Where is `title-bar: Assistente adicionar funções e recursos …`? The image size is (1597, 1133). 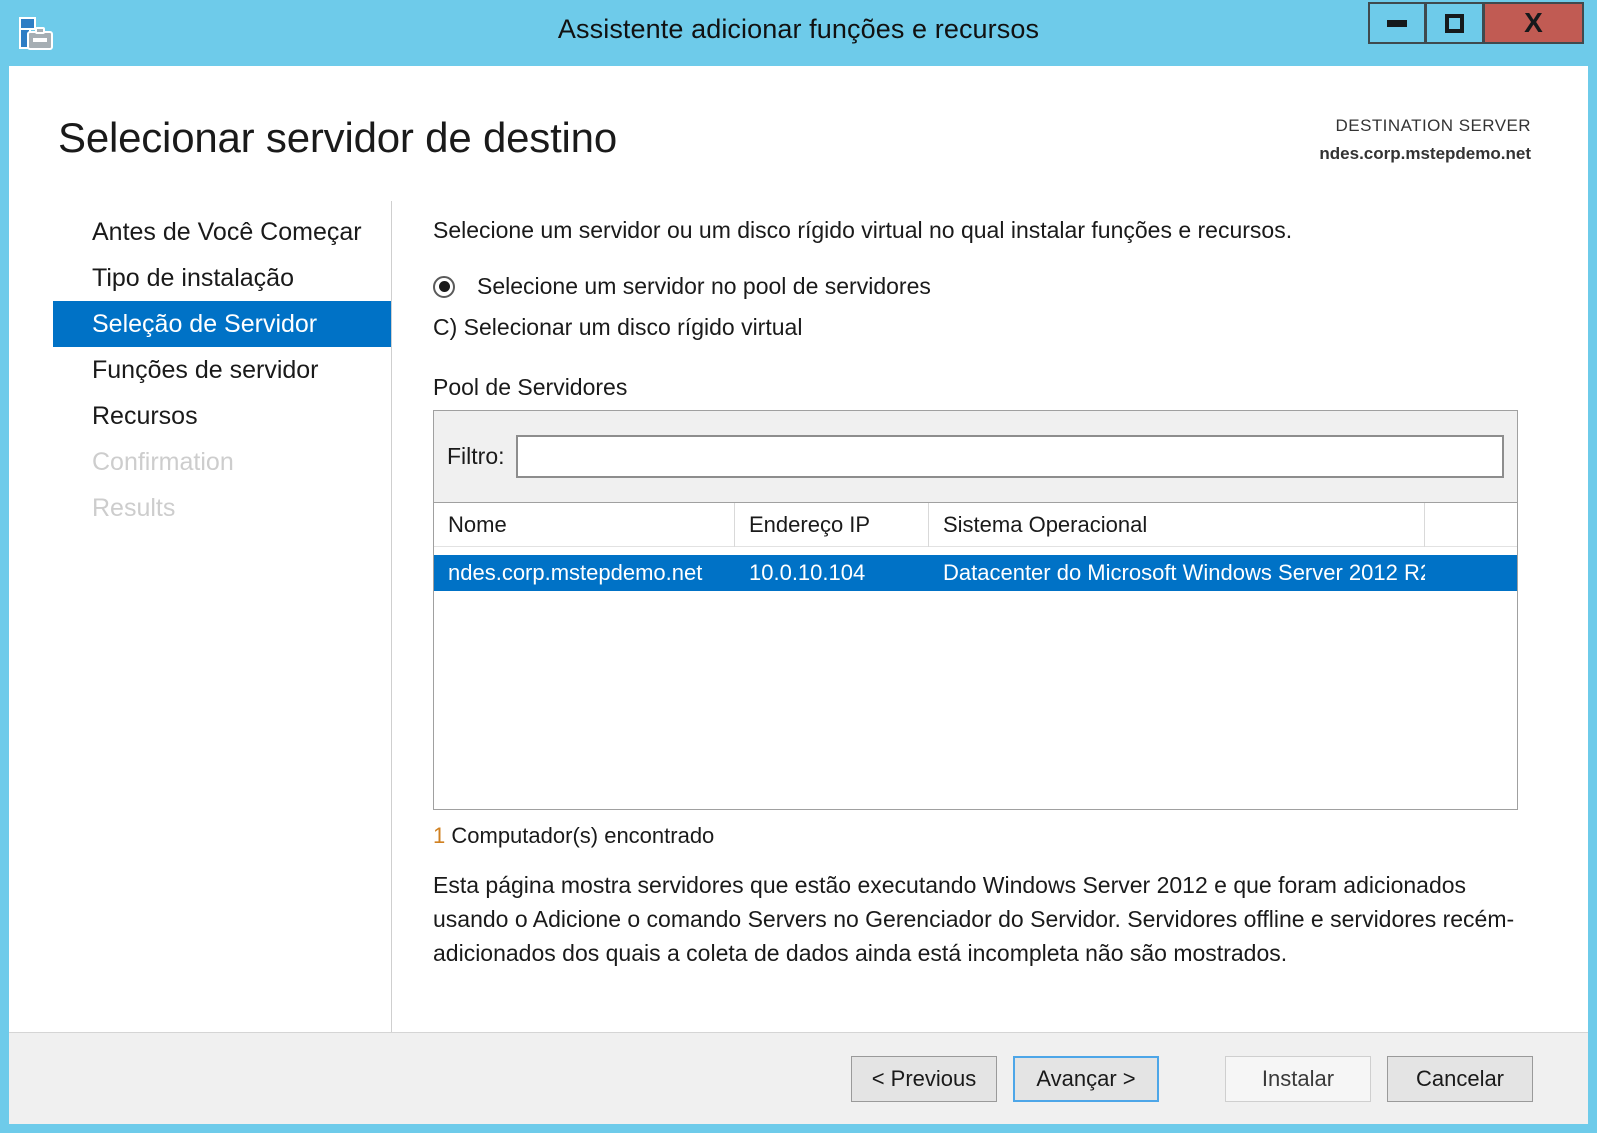
title-bar: Assistente adicionar funções e recursos … is located at coordinates (798, 33).